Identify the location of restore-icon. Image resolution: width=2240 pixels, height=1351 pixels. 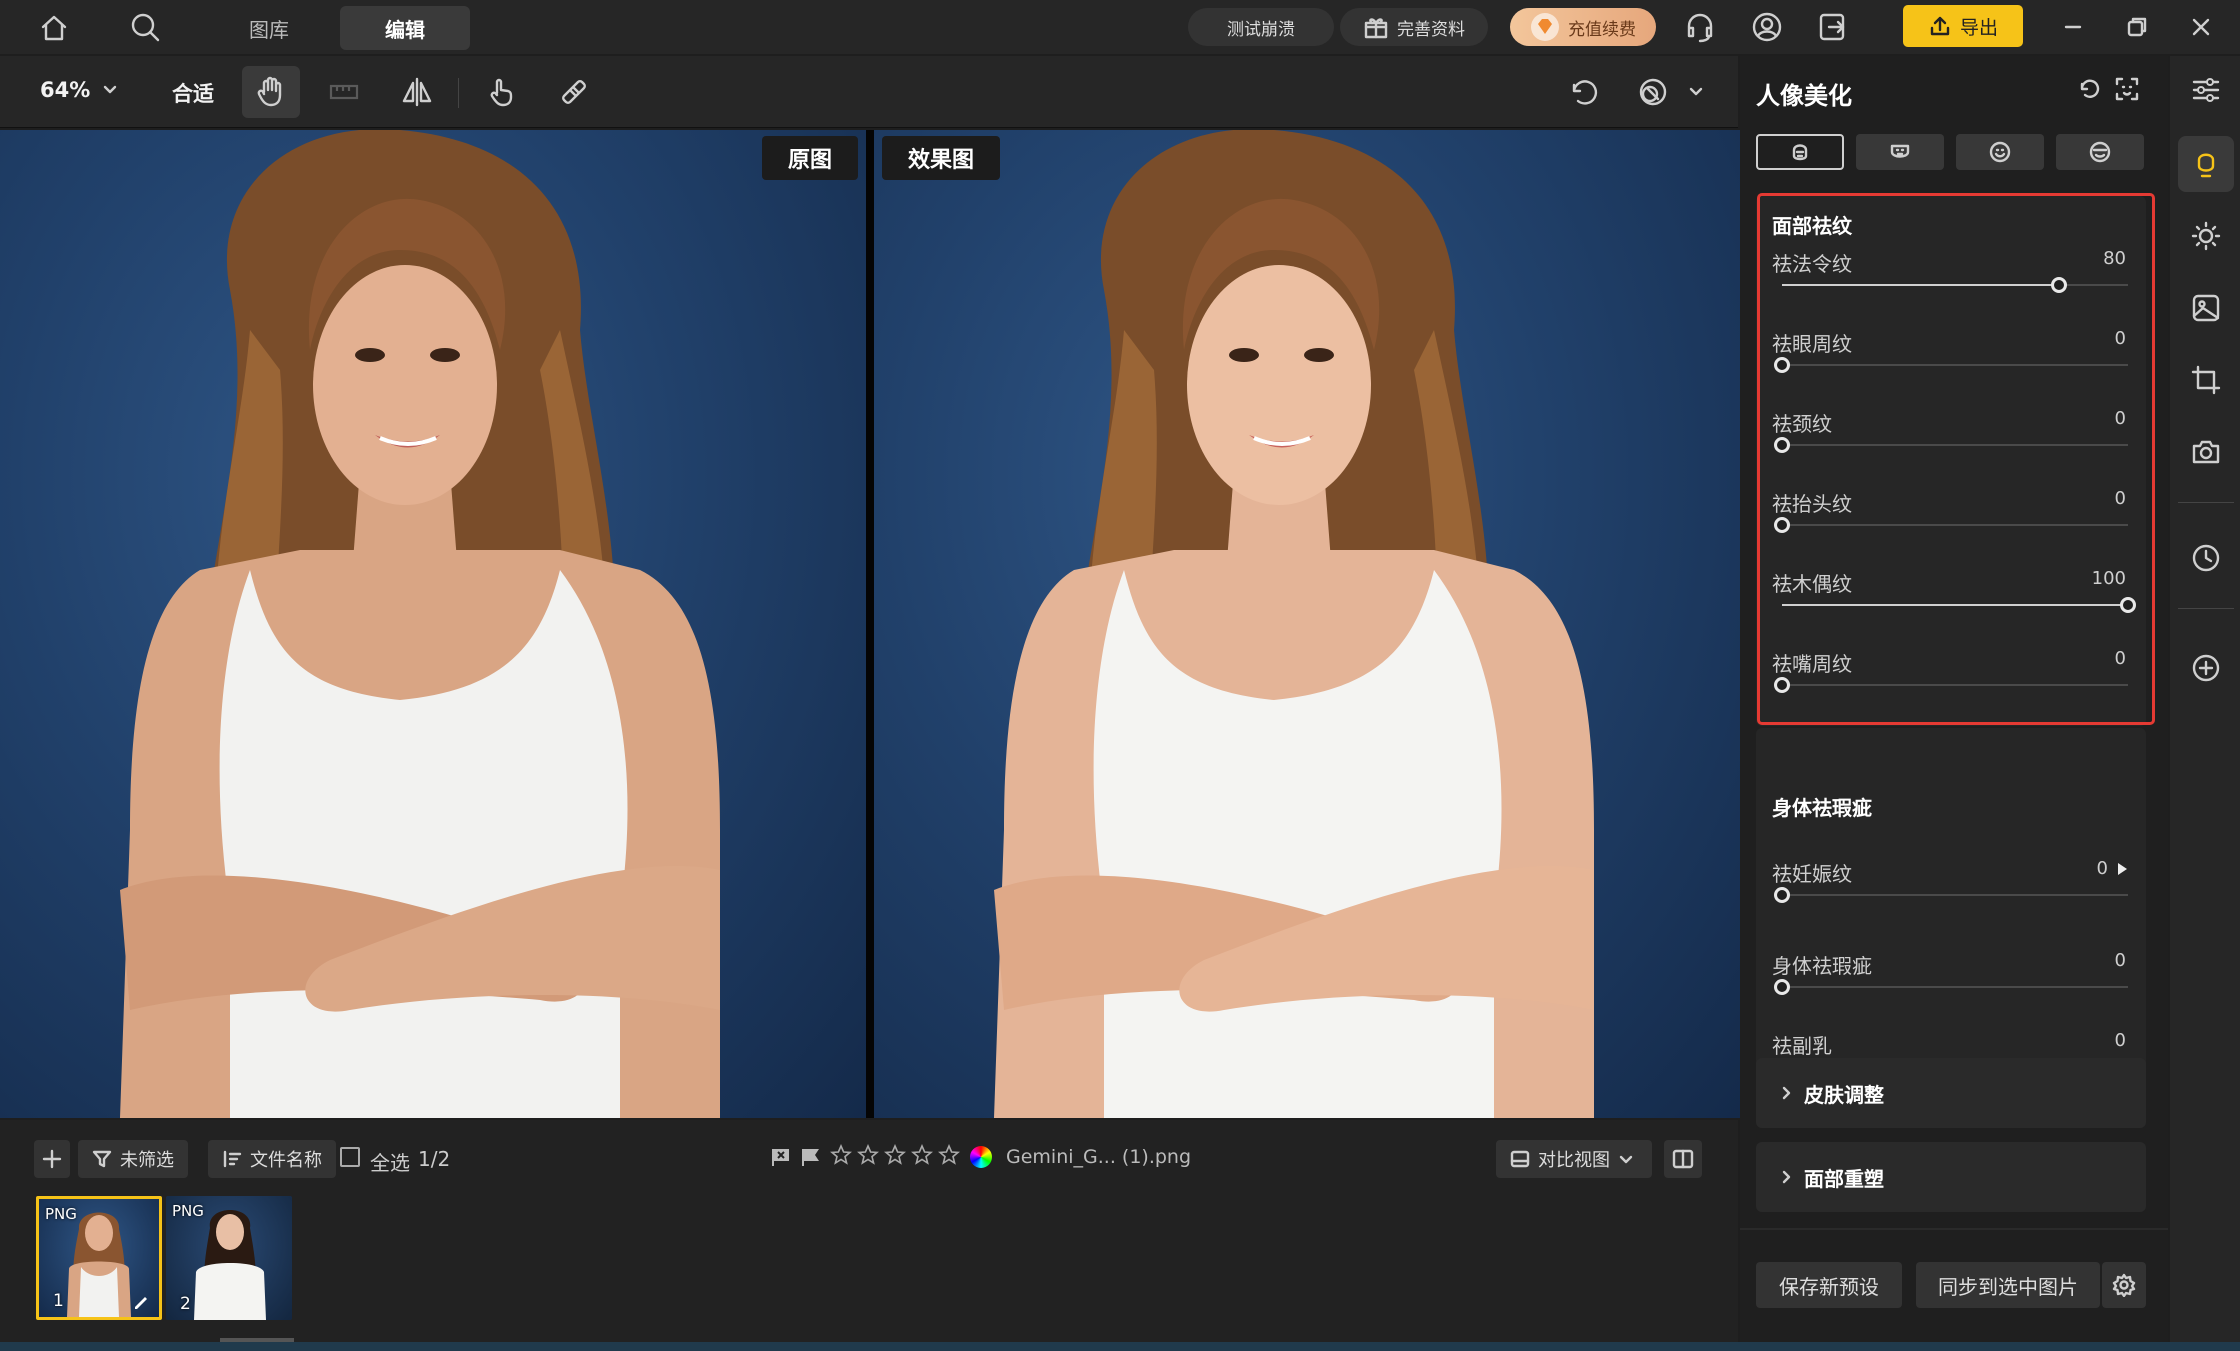
(2137, 27).